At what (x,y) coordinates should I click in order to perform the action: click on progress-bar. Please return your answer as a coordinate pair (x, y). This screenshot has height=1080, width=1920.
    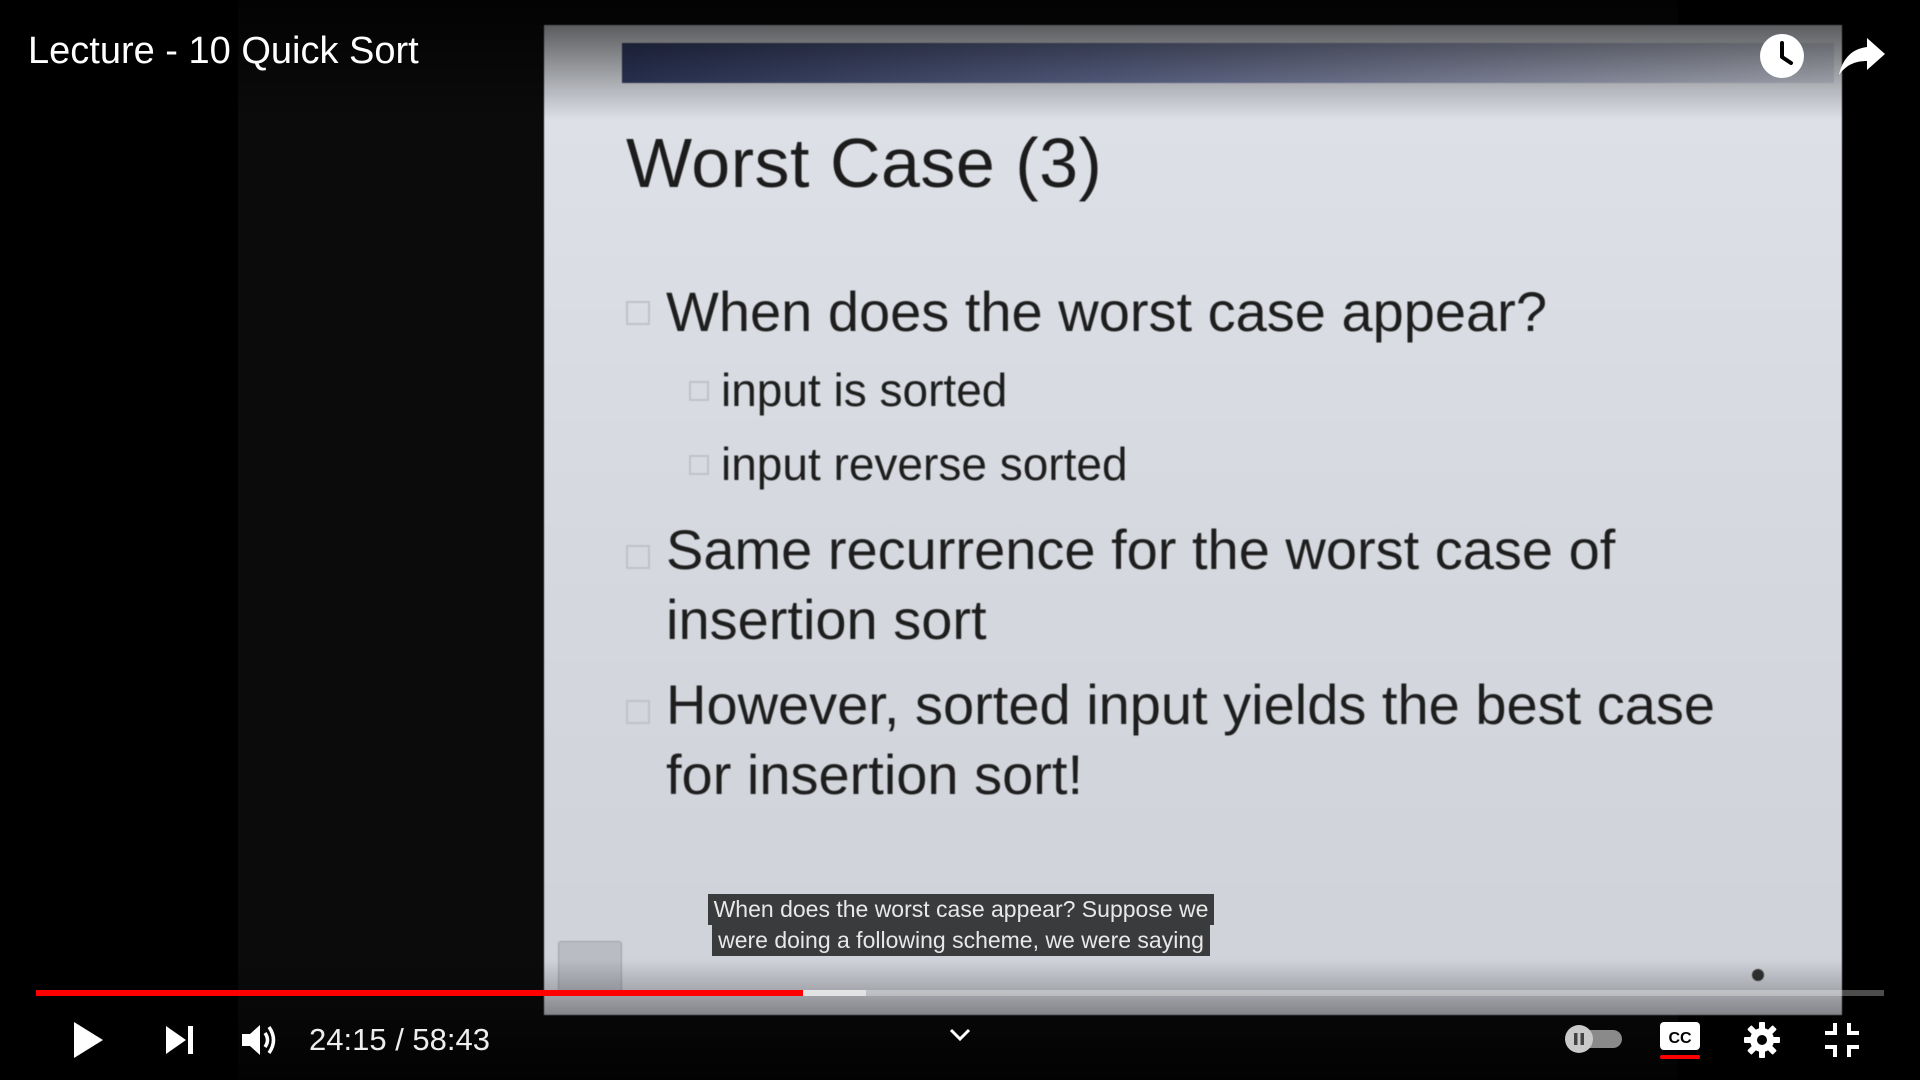
    Looking at the image, I should click on (960, 993).